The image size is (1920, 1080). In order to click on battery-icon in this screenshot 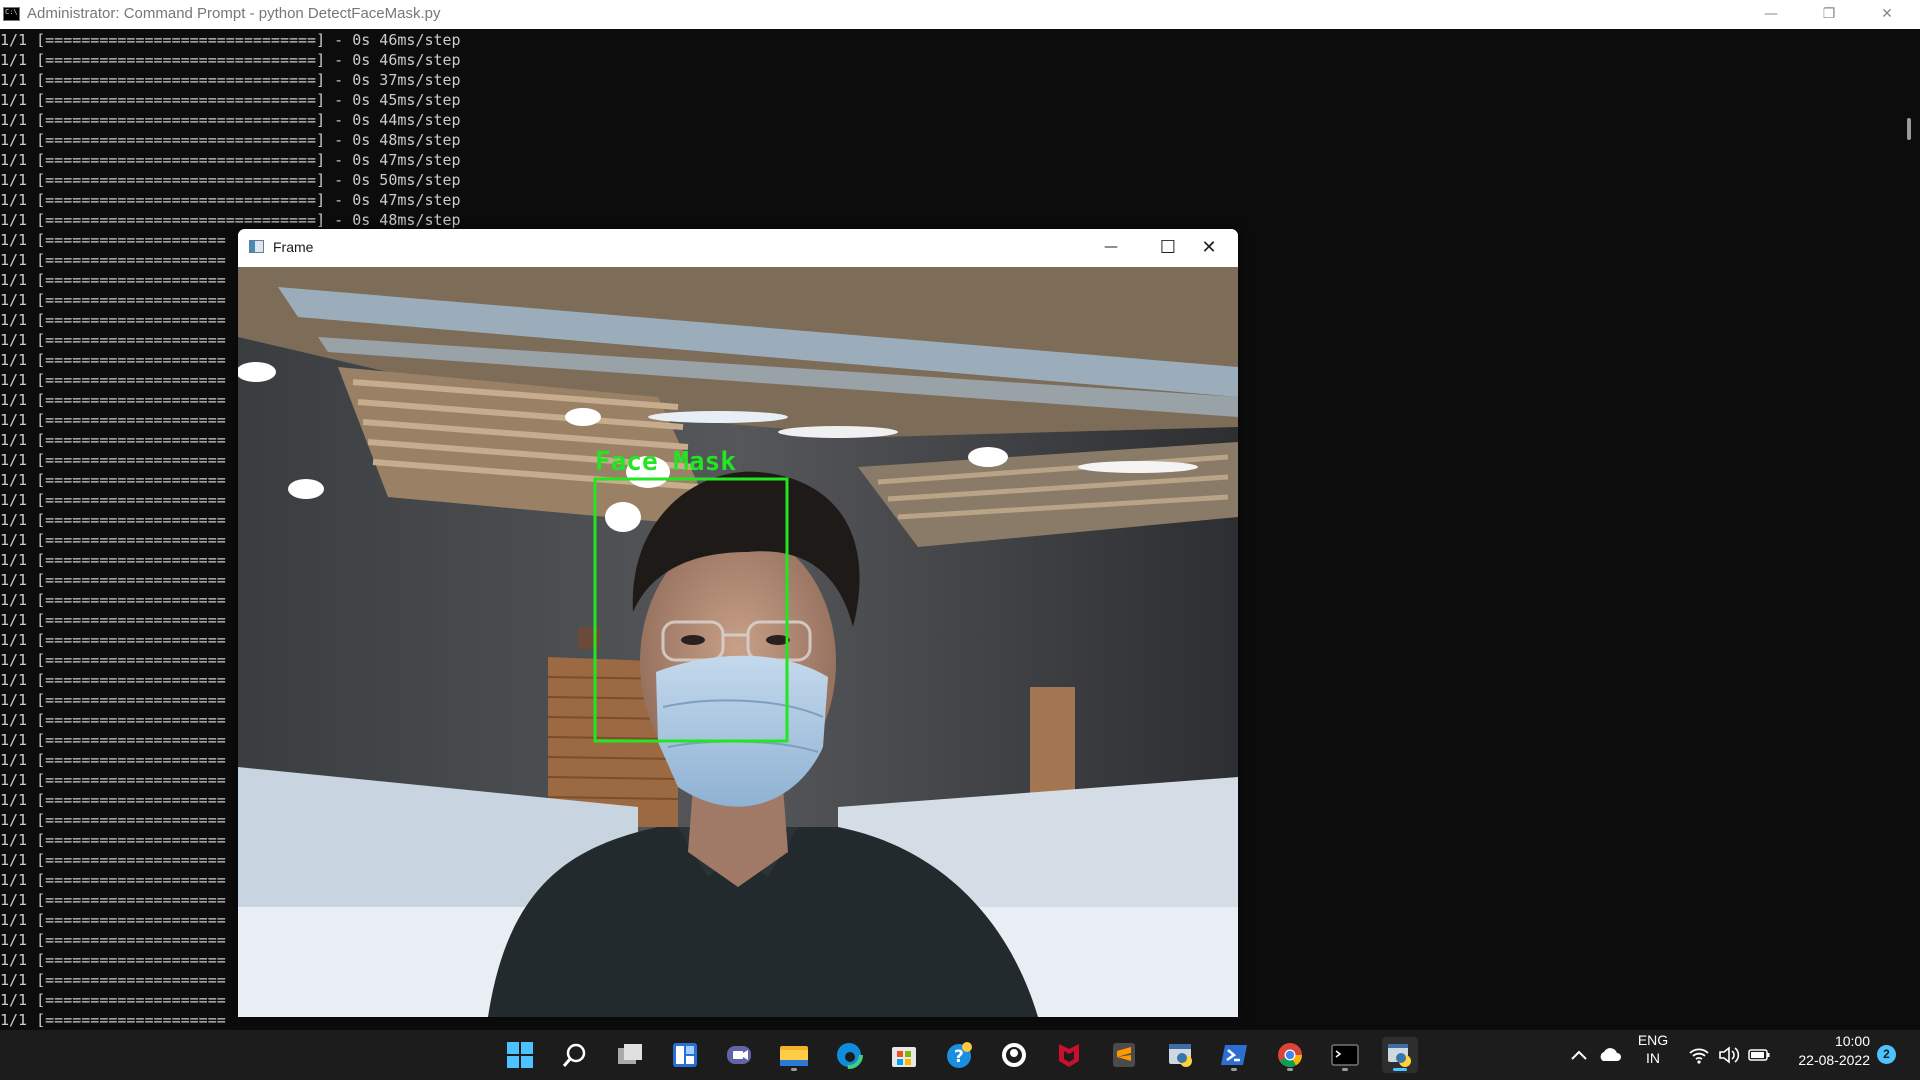, I will do `click(1759, 1055)`.